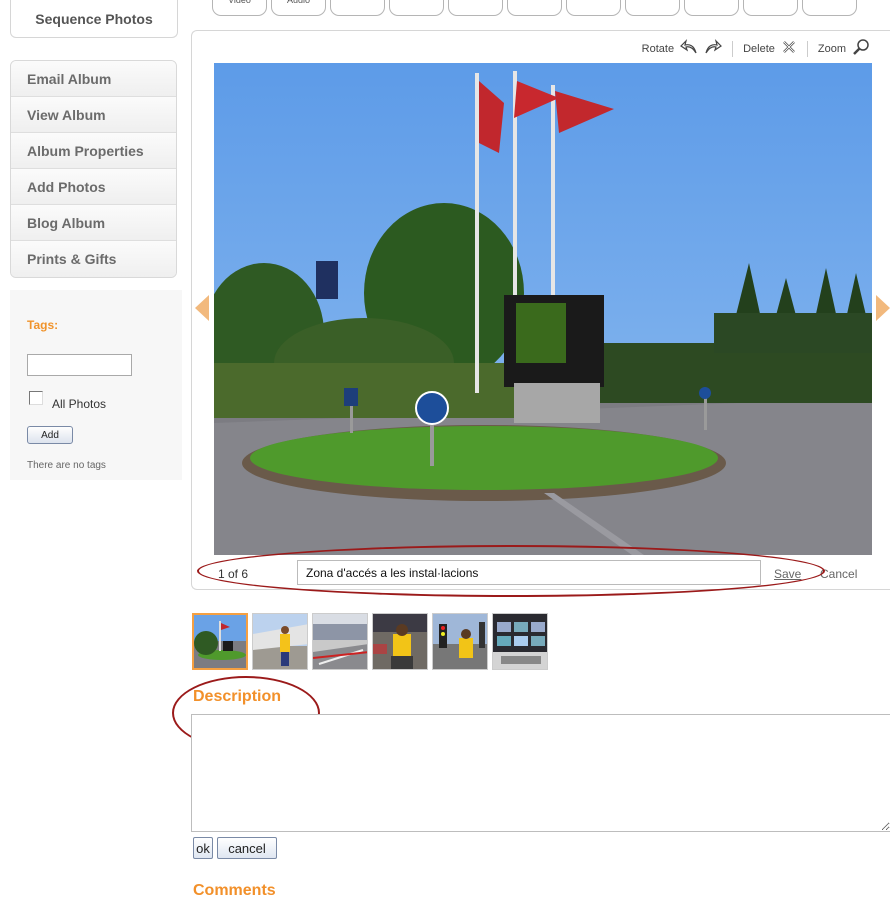 Image resolution: width=890 pixels, height=900 pixels. I want to click on rotate-right-icon, so click(713, 48).